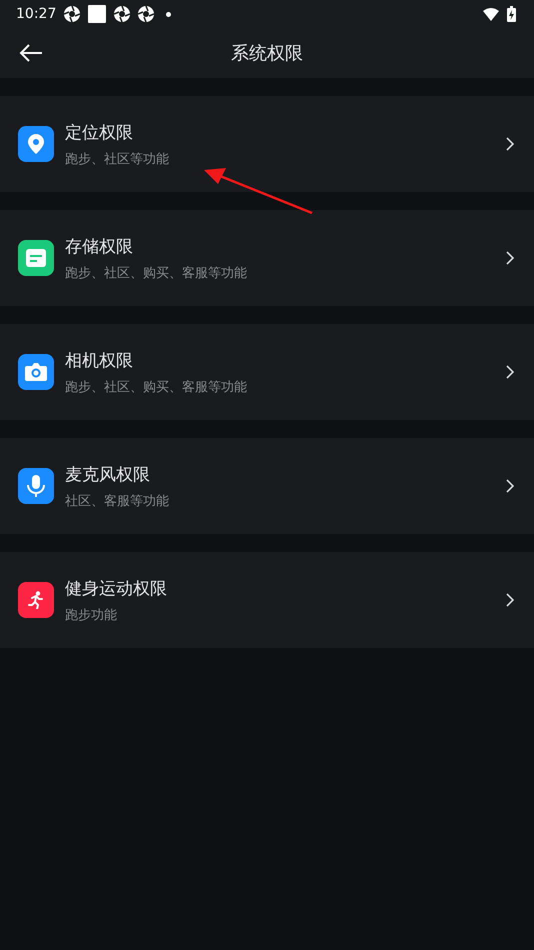 Image resolution: width=534 pixels, height=950 pixels. What do you see at coordinates (36, 144) in the screenshot?
I see `location-pin-icon` at bounding box center [36, 144].